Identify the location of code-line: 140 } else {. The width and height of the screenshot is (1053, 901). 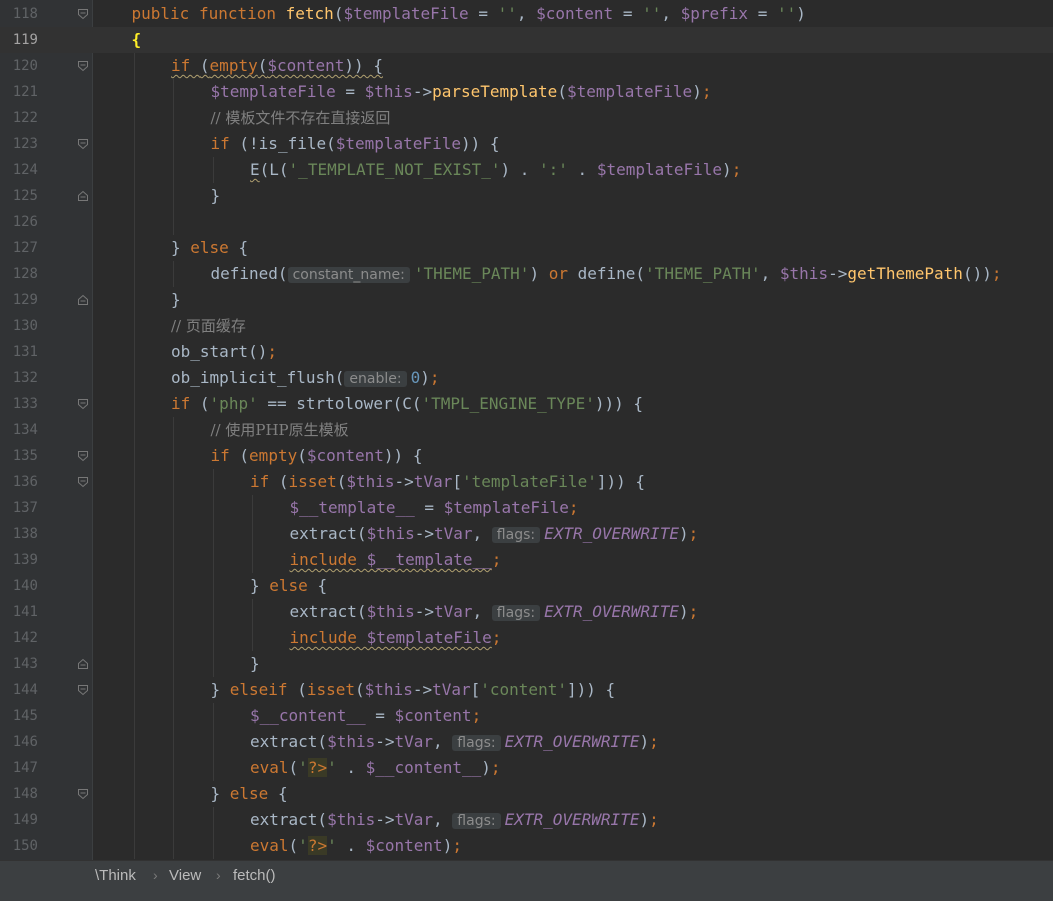
(526, 586).